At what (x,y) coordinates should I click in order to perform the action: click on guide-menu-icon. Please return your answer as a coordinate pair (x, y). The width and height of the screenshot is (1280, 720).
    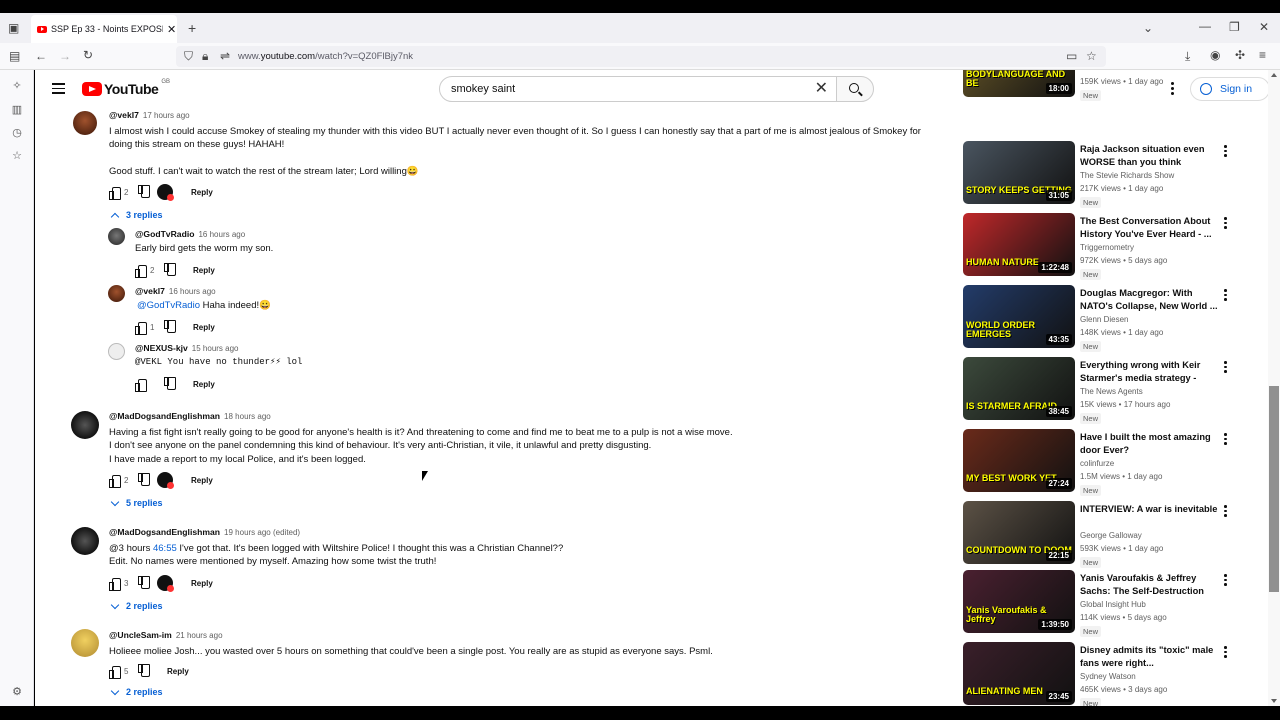
    Looking at the image, I should click on (58, 90).